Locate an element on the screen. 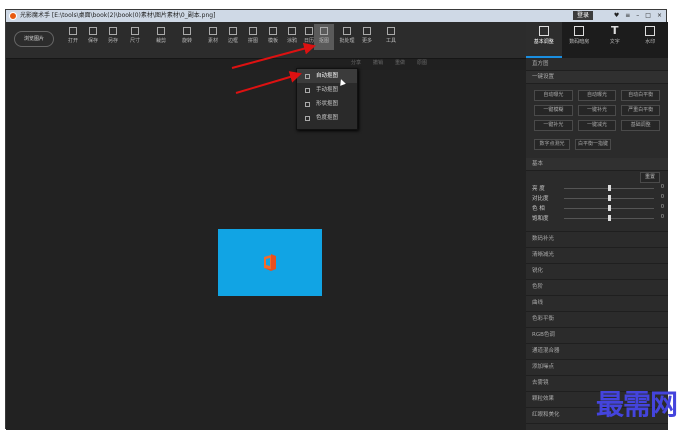 This screenshot has width=680, height=437. red-arrow-to-auto-cutout is located at coordinates (268, 82).